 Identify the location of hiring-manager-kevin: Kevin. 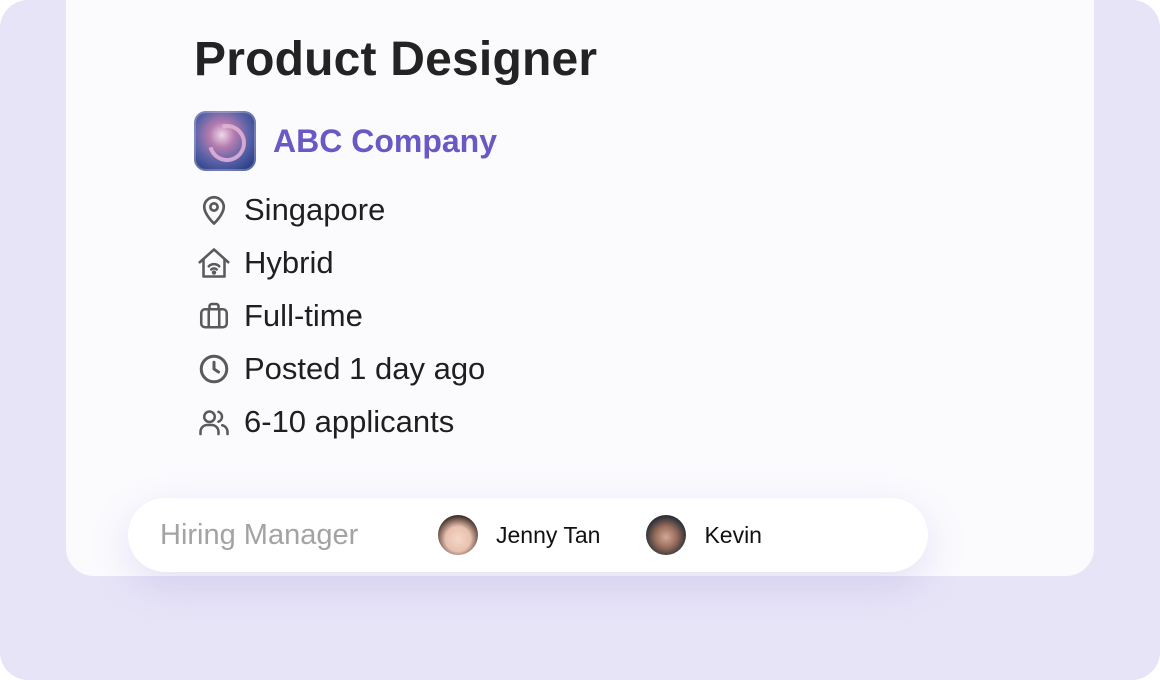
(704, 535).